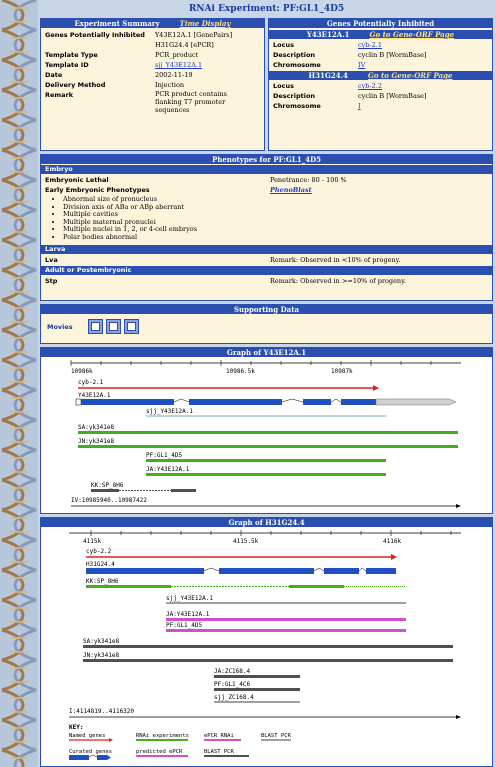 The height and width of the screenshot is (767, 496). What do you see at coordinates (19, 383) in the screenshot?
I see `dna-helix-border` at bounding box center [19, 383].